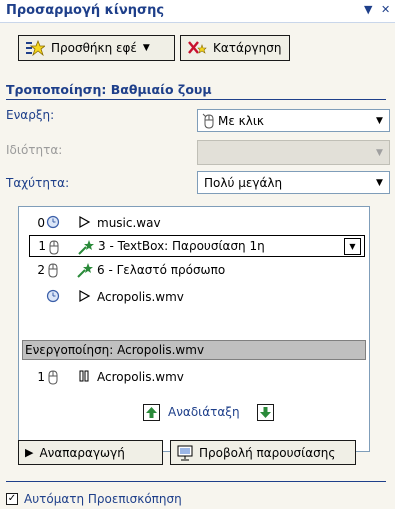 This screenshot has height=509, width=395. I want to click on list-item: 2 6 - Γελαστό πρόσωπο, so click(194, 270).